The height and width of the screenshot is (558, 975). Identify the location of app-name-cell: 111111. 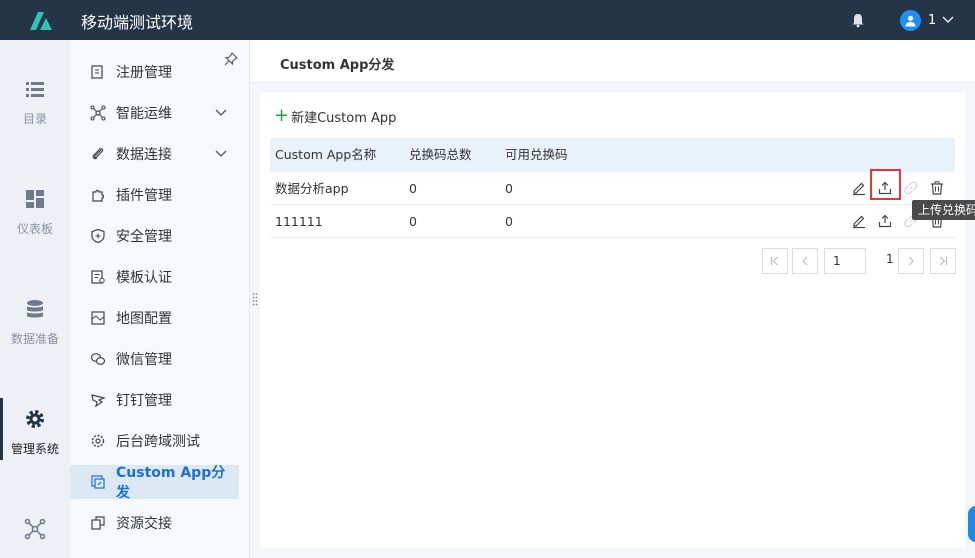
(299, 221).